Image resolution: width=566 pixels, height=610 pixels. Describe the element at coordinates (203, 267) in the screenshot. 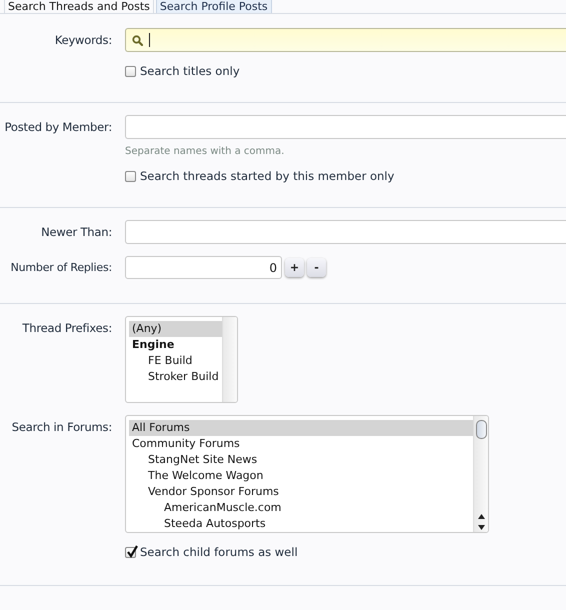

I see `number-field: 0` at that location.